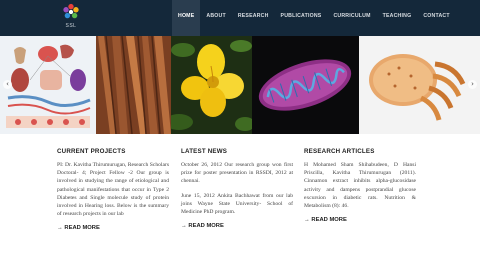 This screenshot has height=270, width=480. I want to click on latest-news-read-more: → READ MORE, so click(237, 226).